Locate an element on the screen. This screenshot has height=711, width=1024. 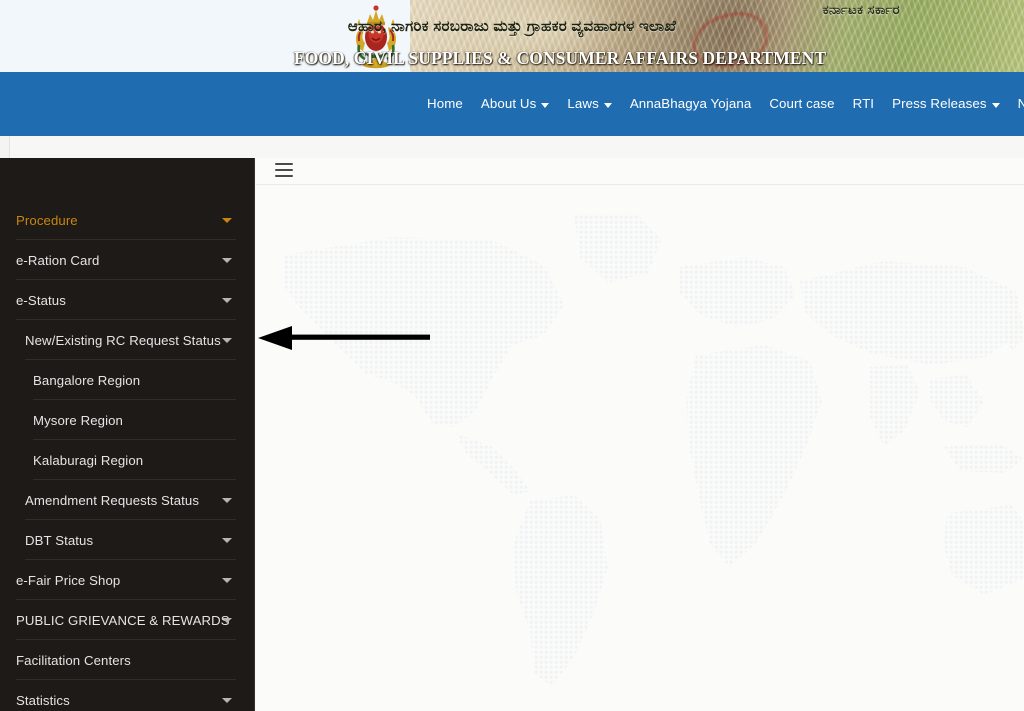
sidebar-item-label: e-Fair Price Shop is located at coordinates (68, 580).